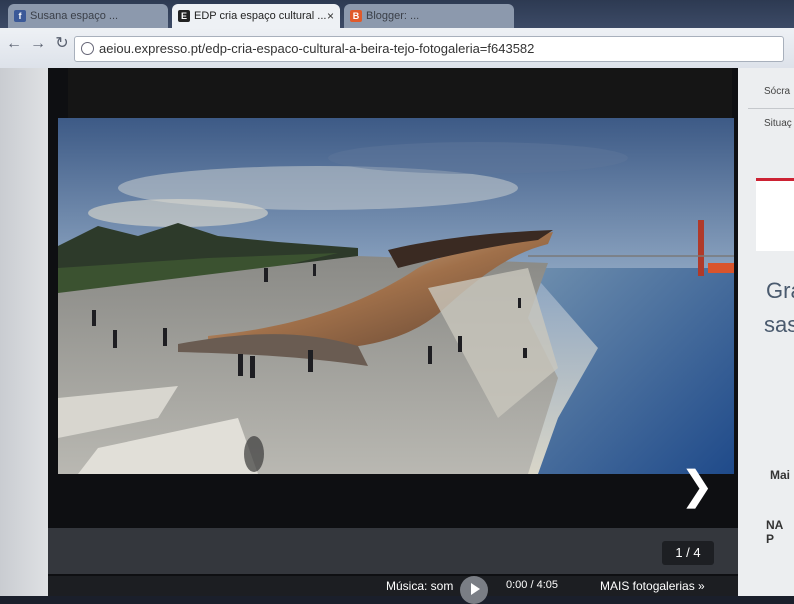 This screenshot has width=794, height=604. What do you see at coordinates (780, 290) in the screenshot?
I see `banner-text: Gra` at bounding box center [780, 290].